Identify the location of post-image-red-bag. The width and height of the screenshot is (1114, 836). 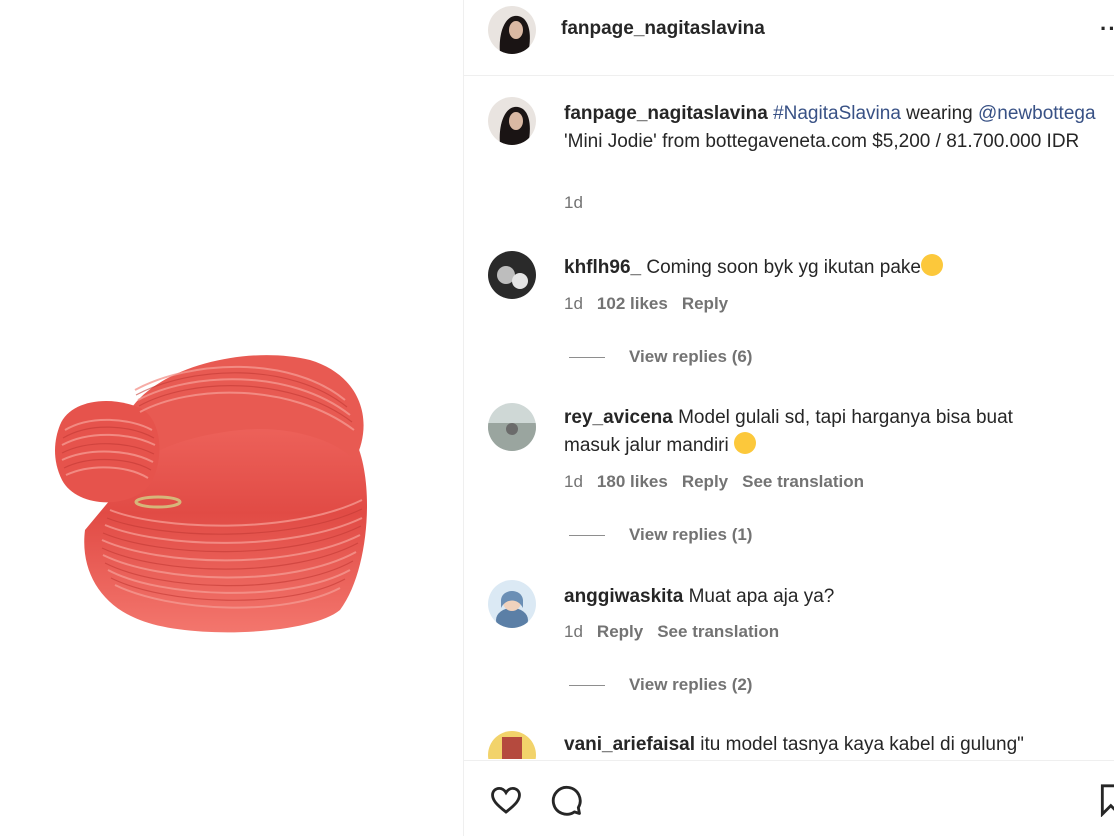
(211, 494).